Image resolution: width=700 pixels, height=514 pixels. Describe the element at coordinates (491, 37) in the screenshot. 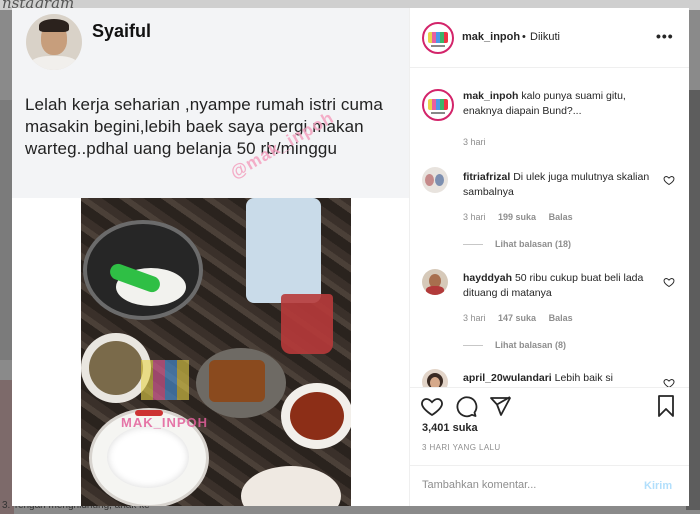

I see `author-username: mak_inpoh` at that location.